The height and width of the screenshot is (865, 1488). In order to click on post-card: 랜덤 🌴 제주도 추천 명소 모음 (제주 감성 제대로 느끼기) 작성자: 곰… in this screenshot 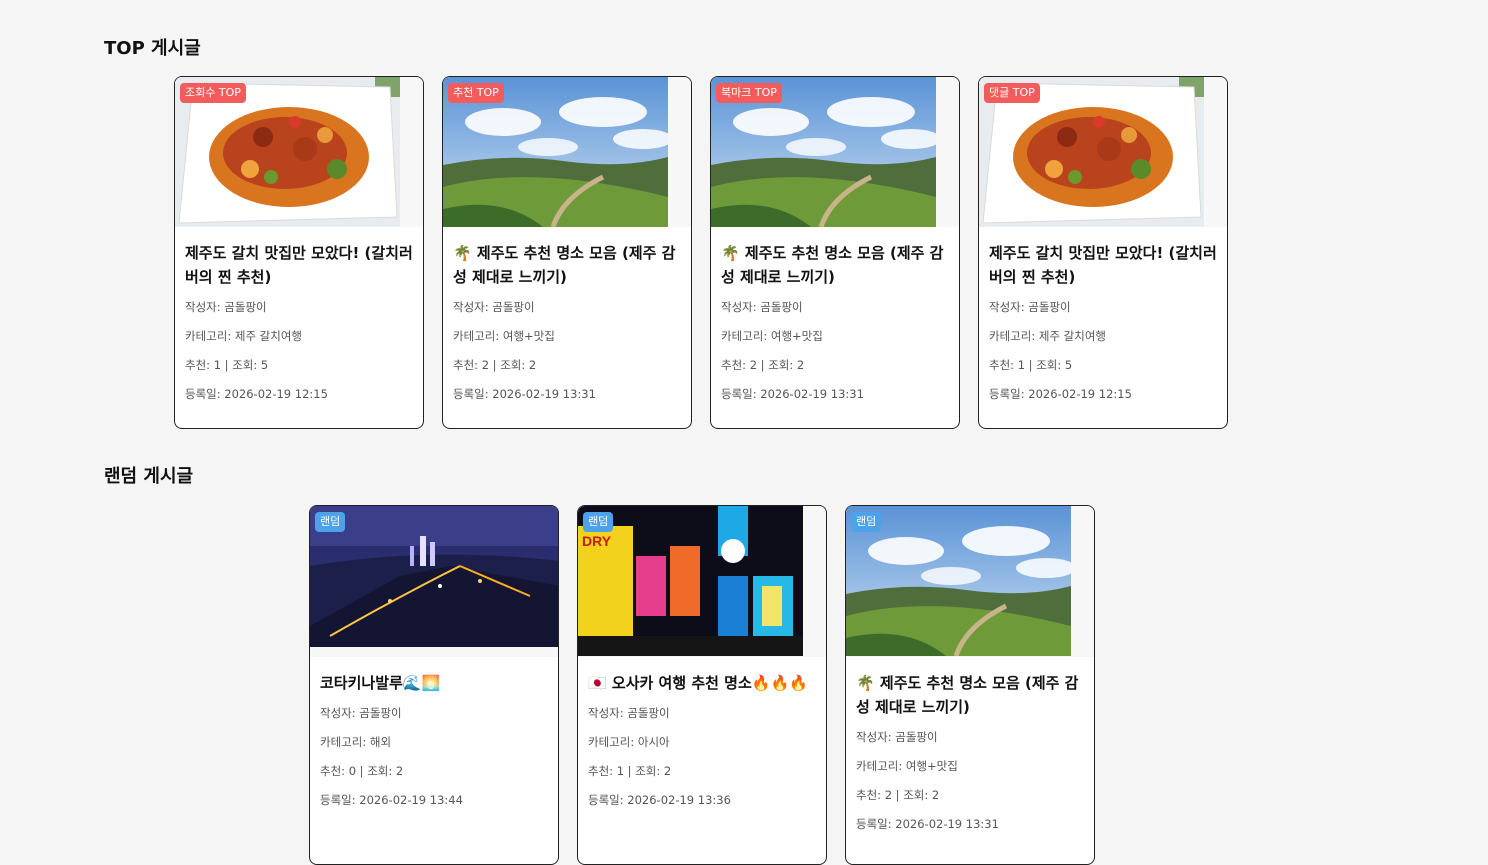, I will do `click(970, 685)`.